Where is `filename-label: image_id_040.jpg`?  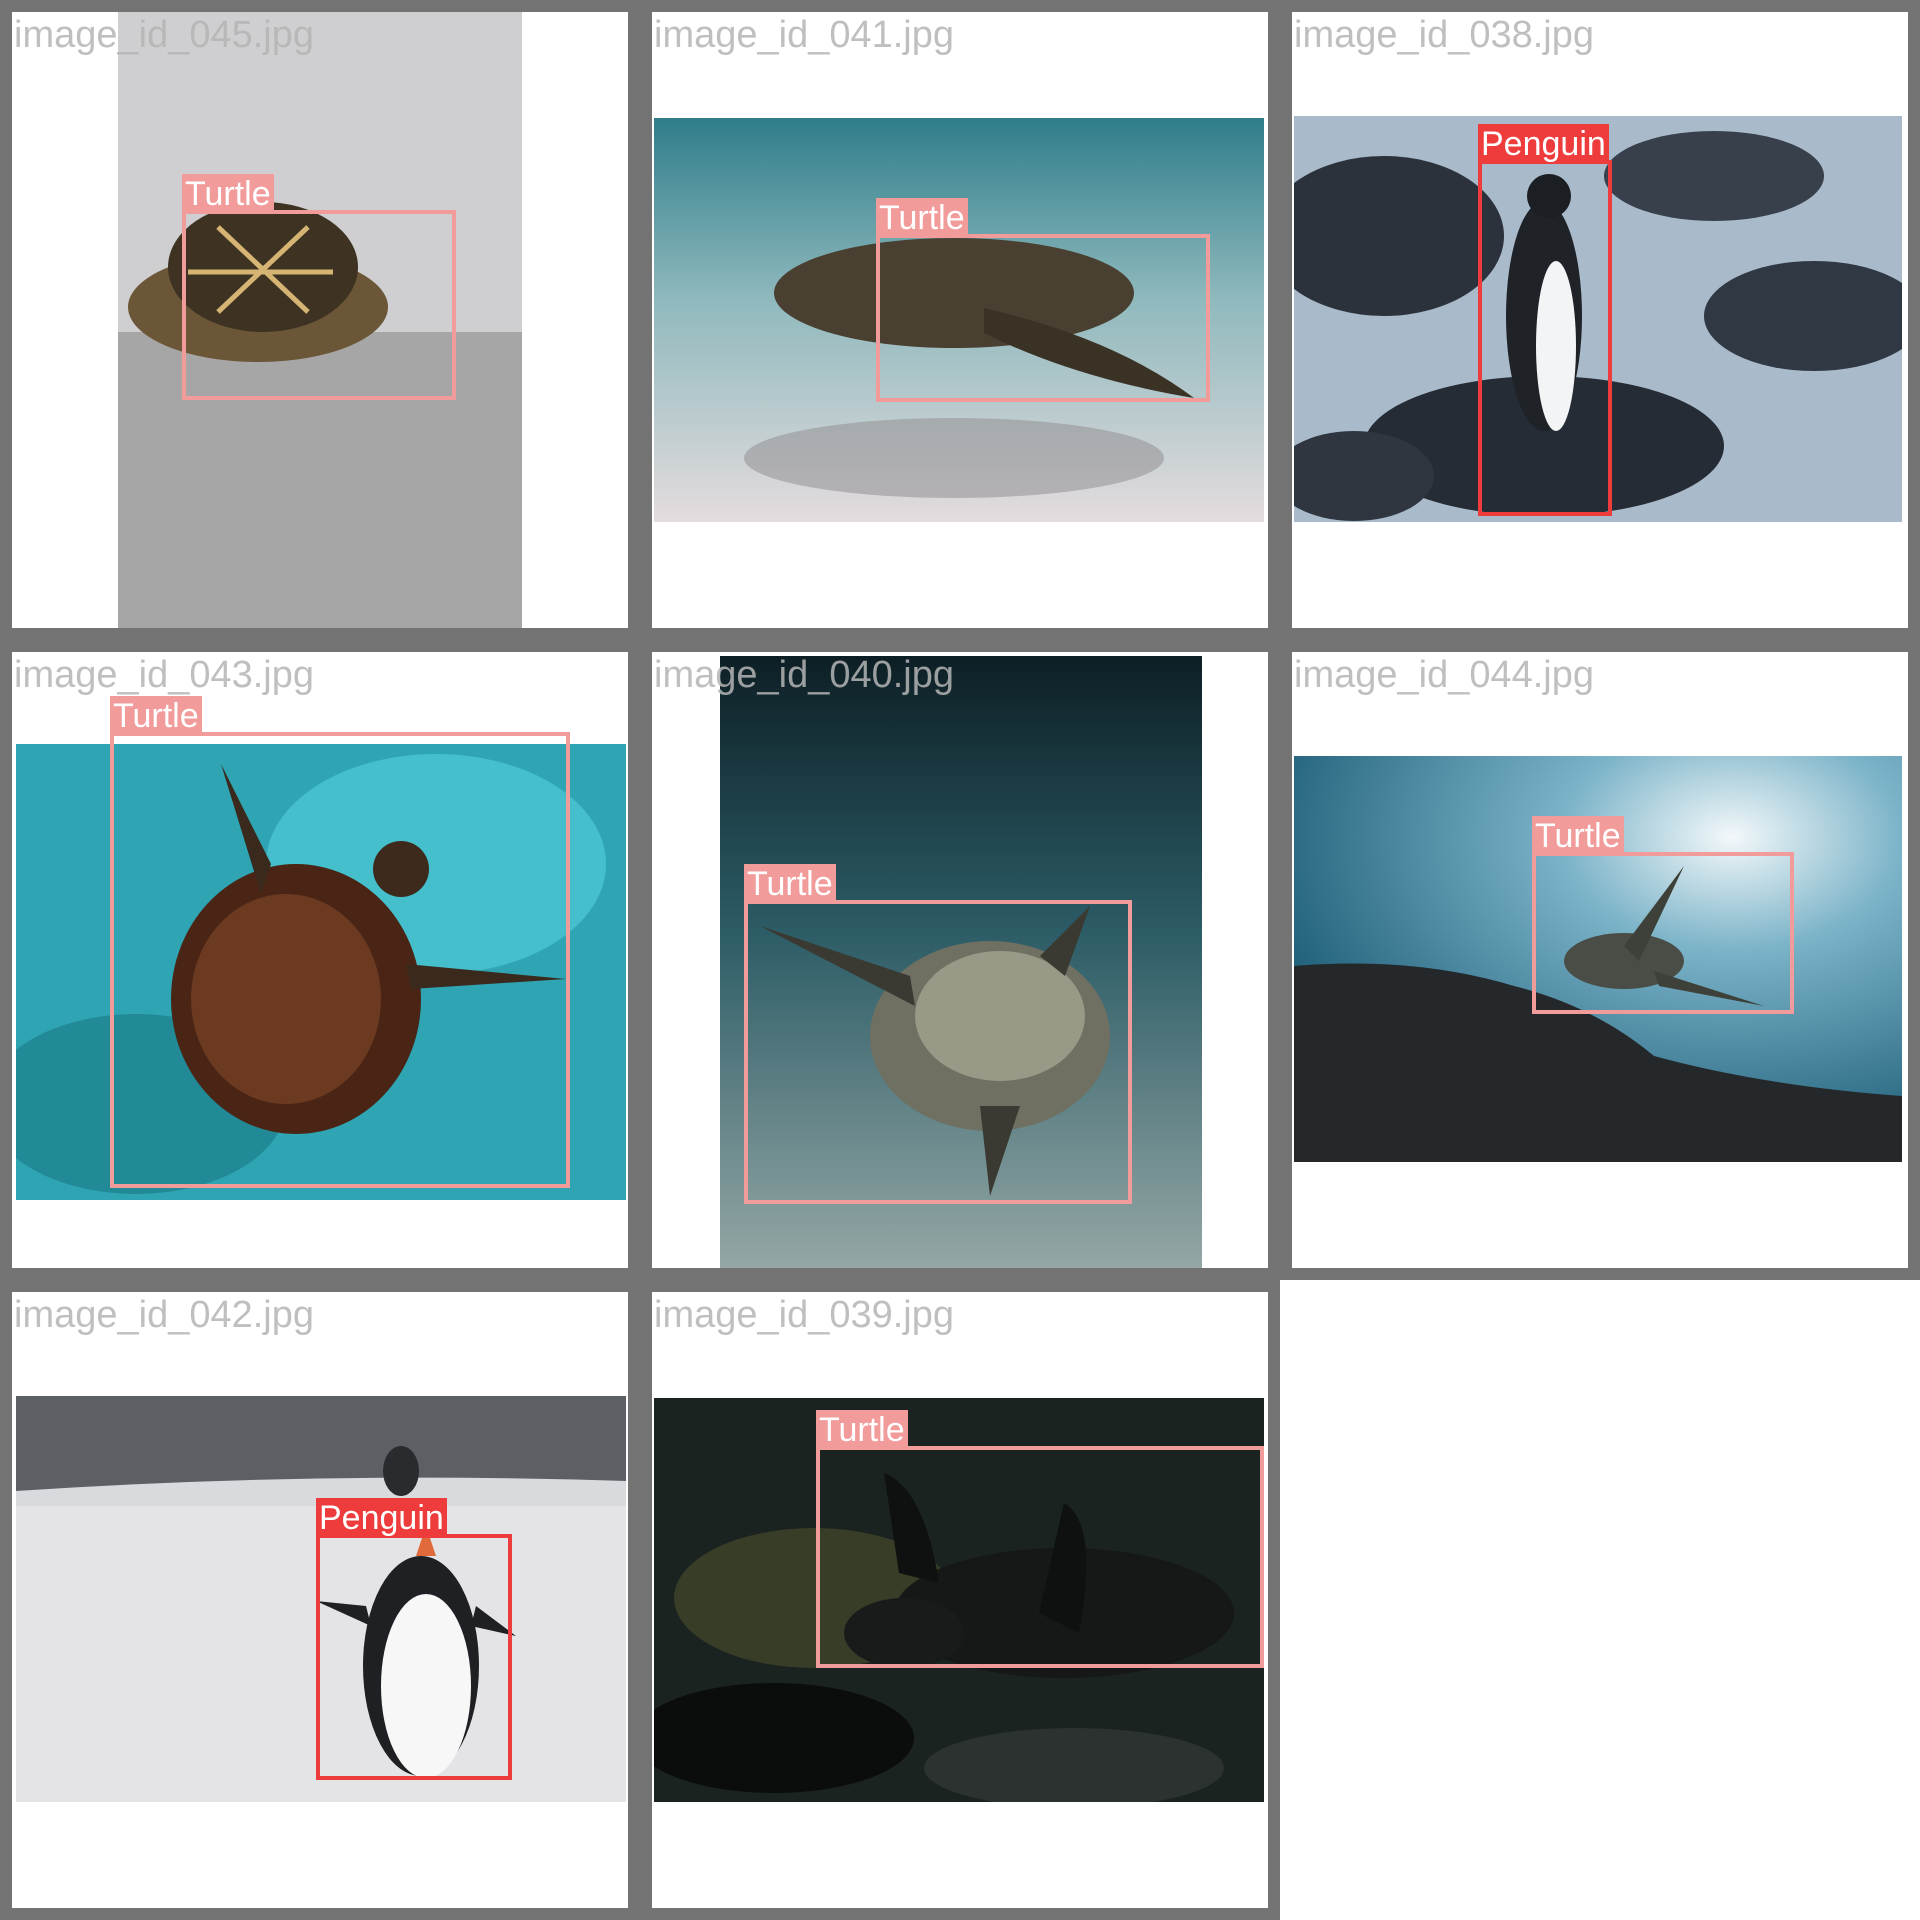
filename-label: image_id_040.jpg is located at coordinates (804, 675).